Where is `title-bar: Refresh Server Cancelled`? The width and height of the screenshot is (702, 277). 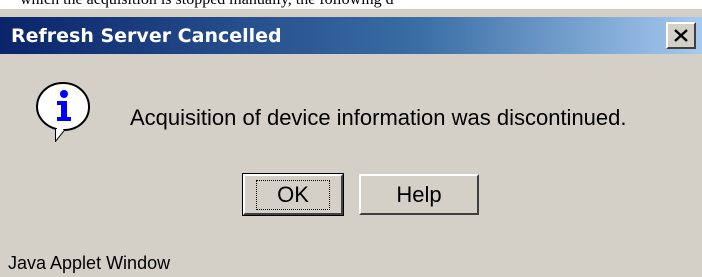
title-bar: Refresh Server Cancelled is located at coordinates (351, 35).